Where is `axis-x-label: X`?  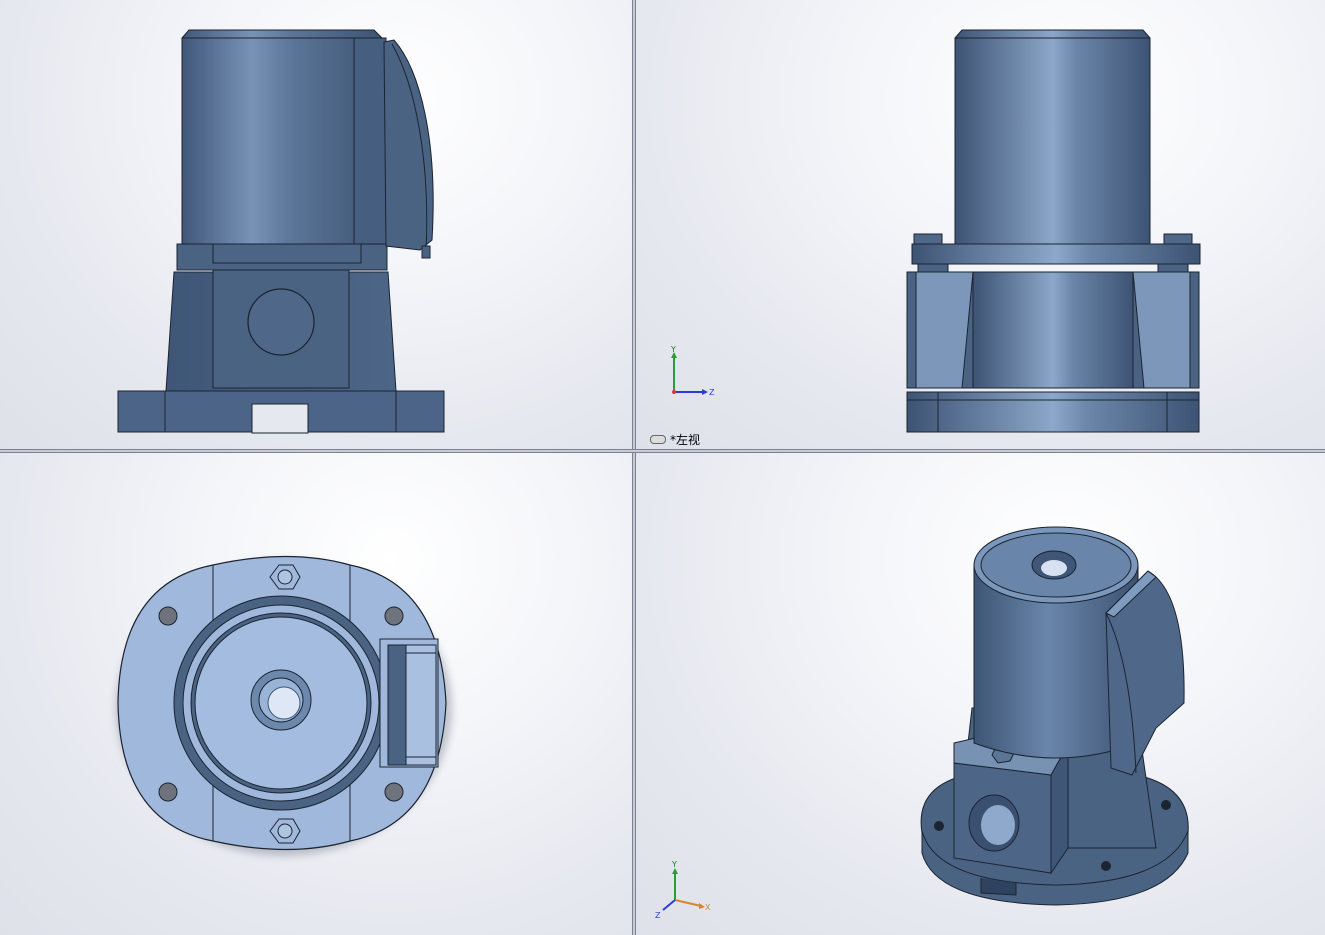
axis-x-label: X is located at coordinates (708, 907).